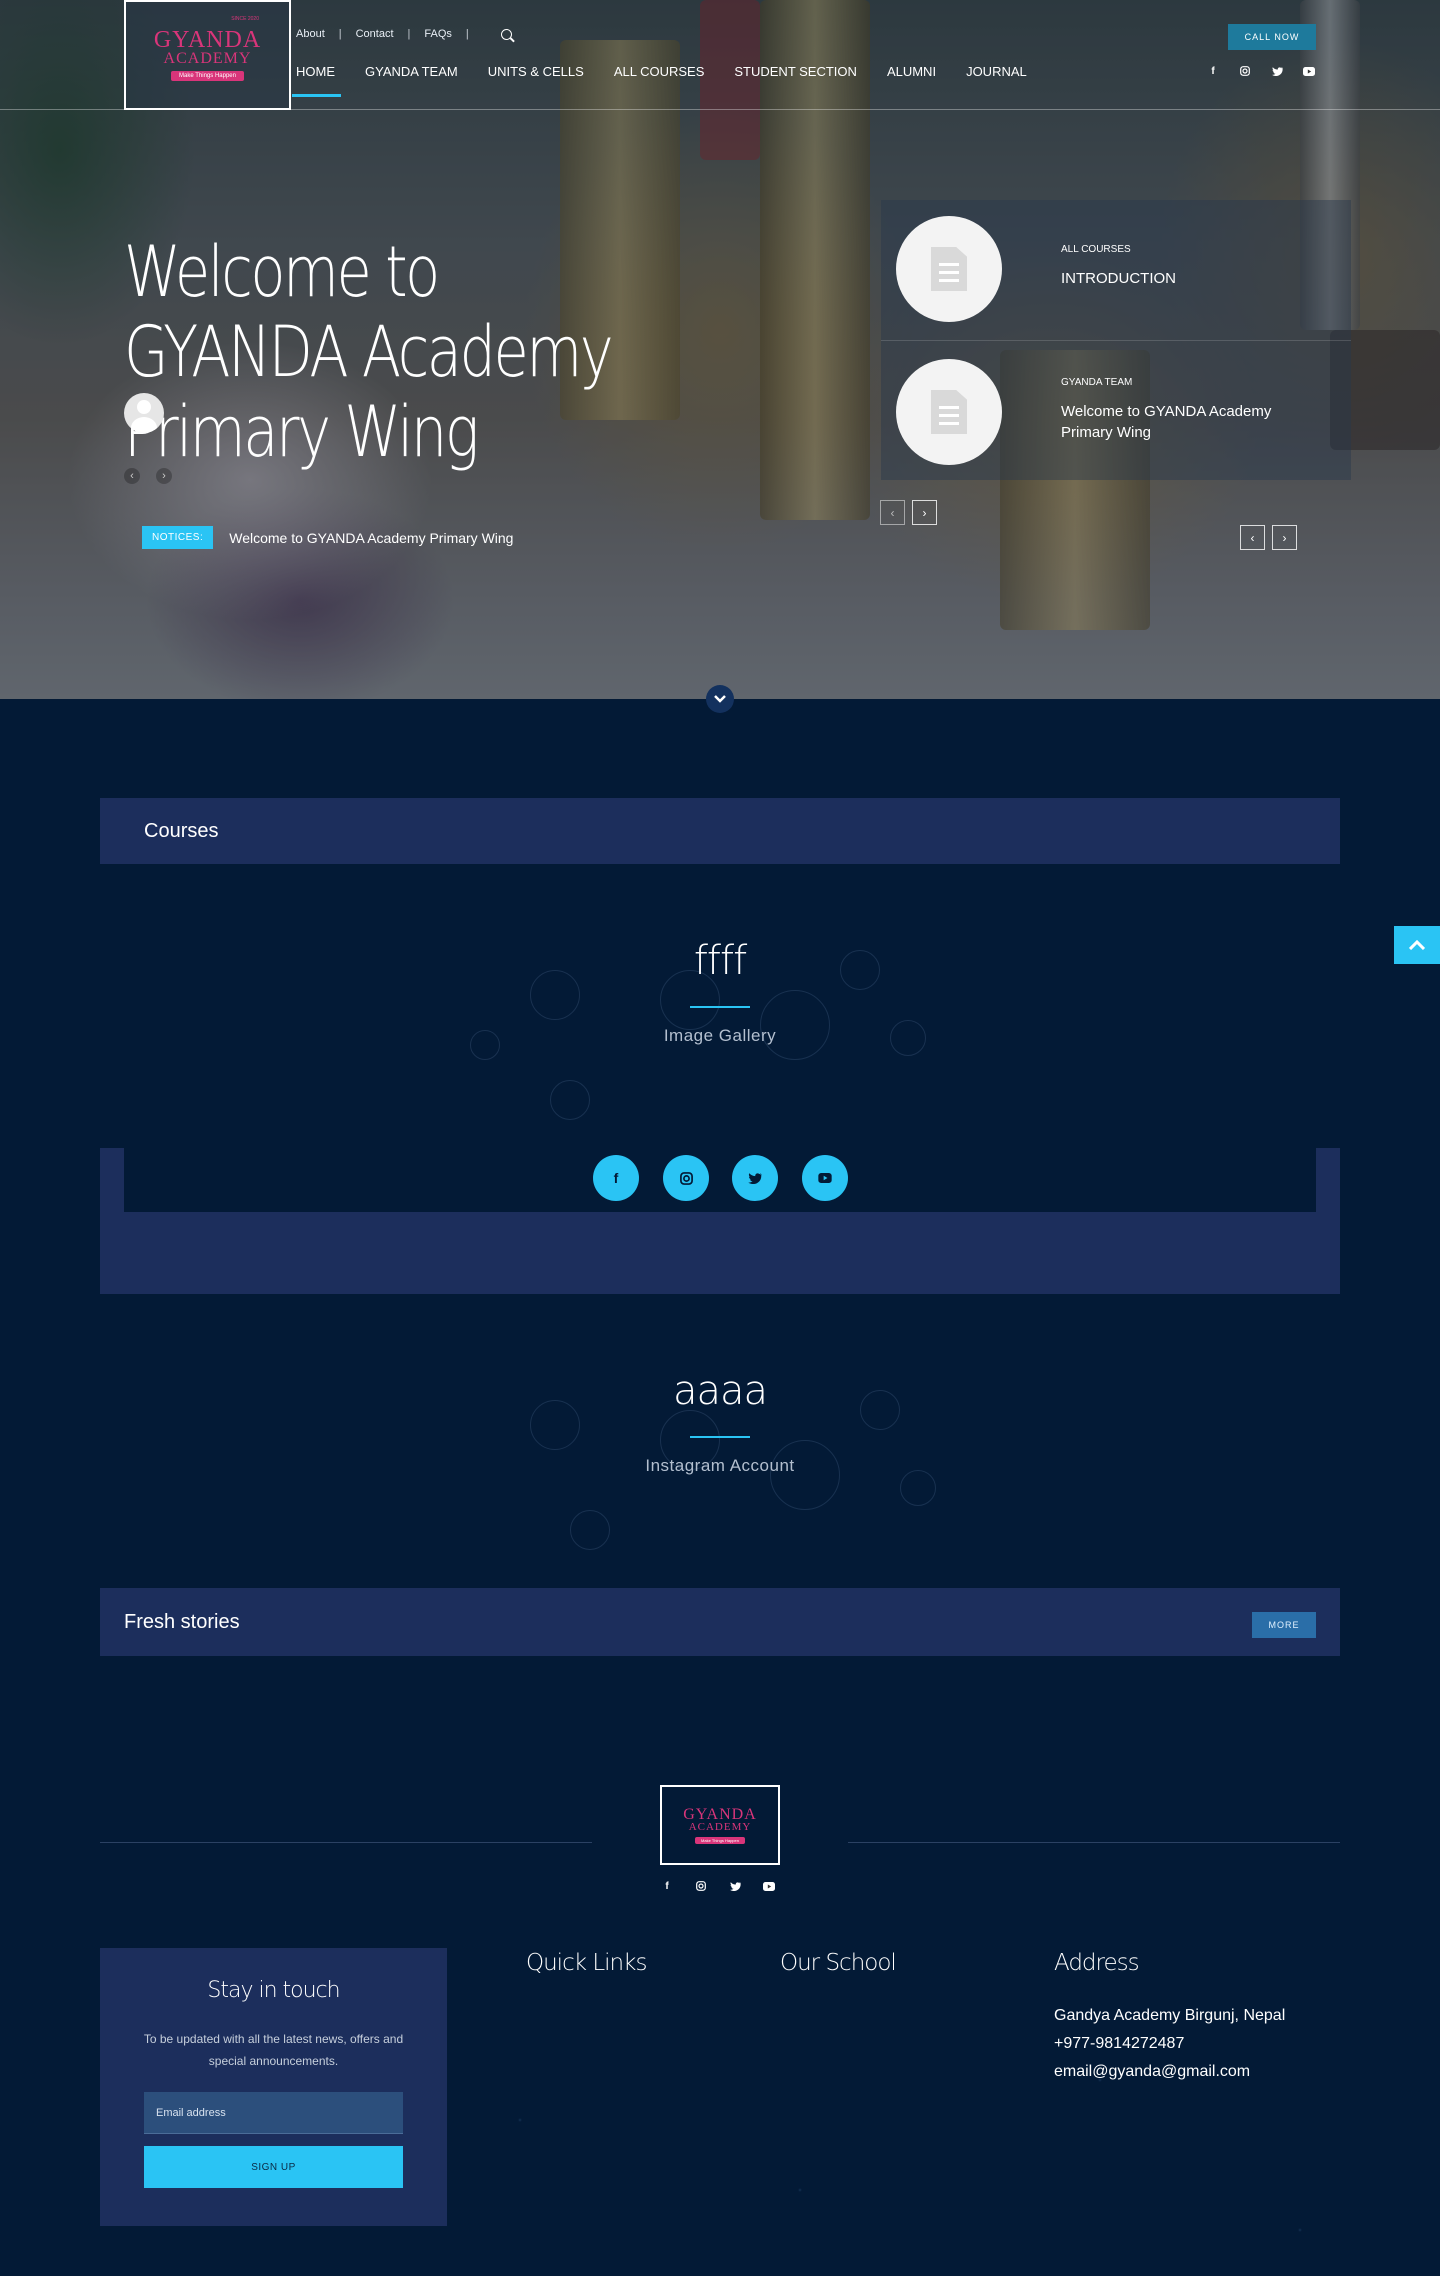 The image size is (1440, 2276). I want to click on our-school-title: Our School, so click(838, 1963).